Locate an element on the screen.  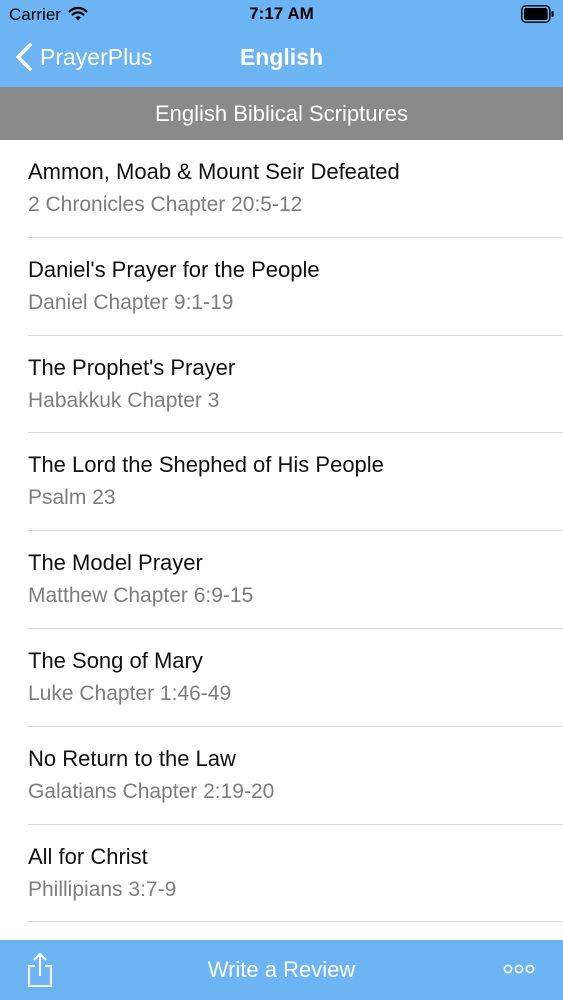
list-item: The Prophet's Prayer Habakkuk Chapter 3 is located at coordinates (281, 385).